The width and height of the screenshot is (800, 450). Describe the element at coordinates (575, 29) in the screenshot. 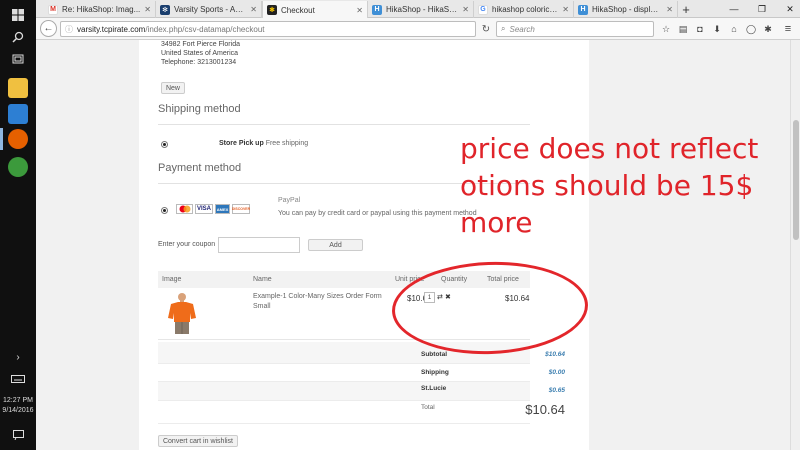

I see `search-box: ⌕ Search` at that location.